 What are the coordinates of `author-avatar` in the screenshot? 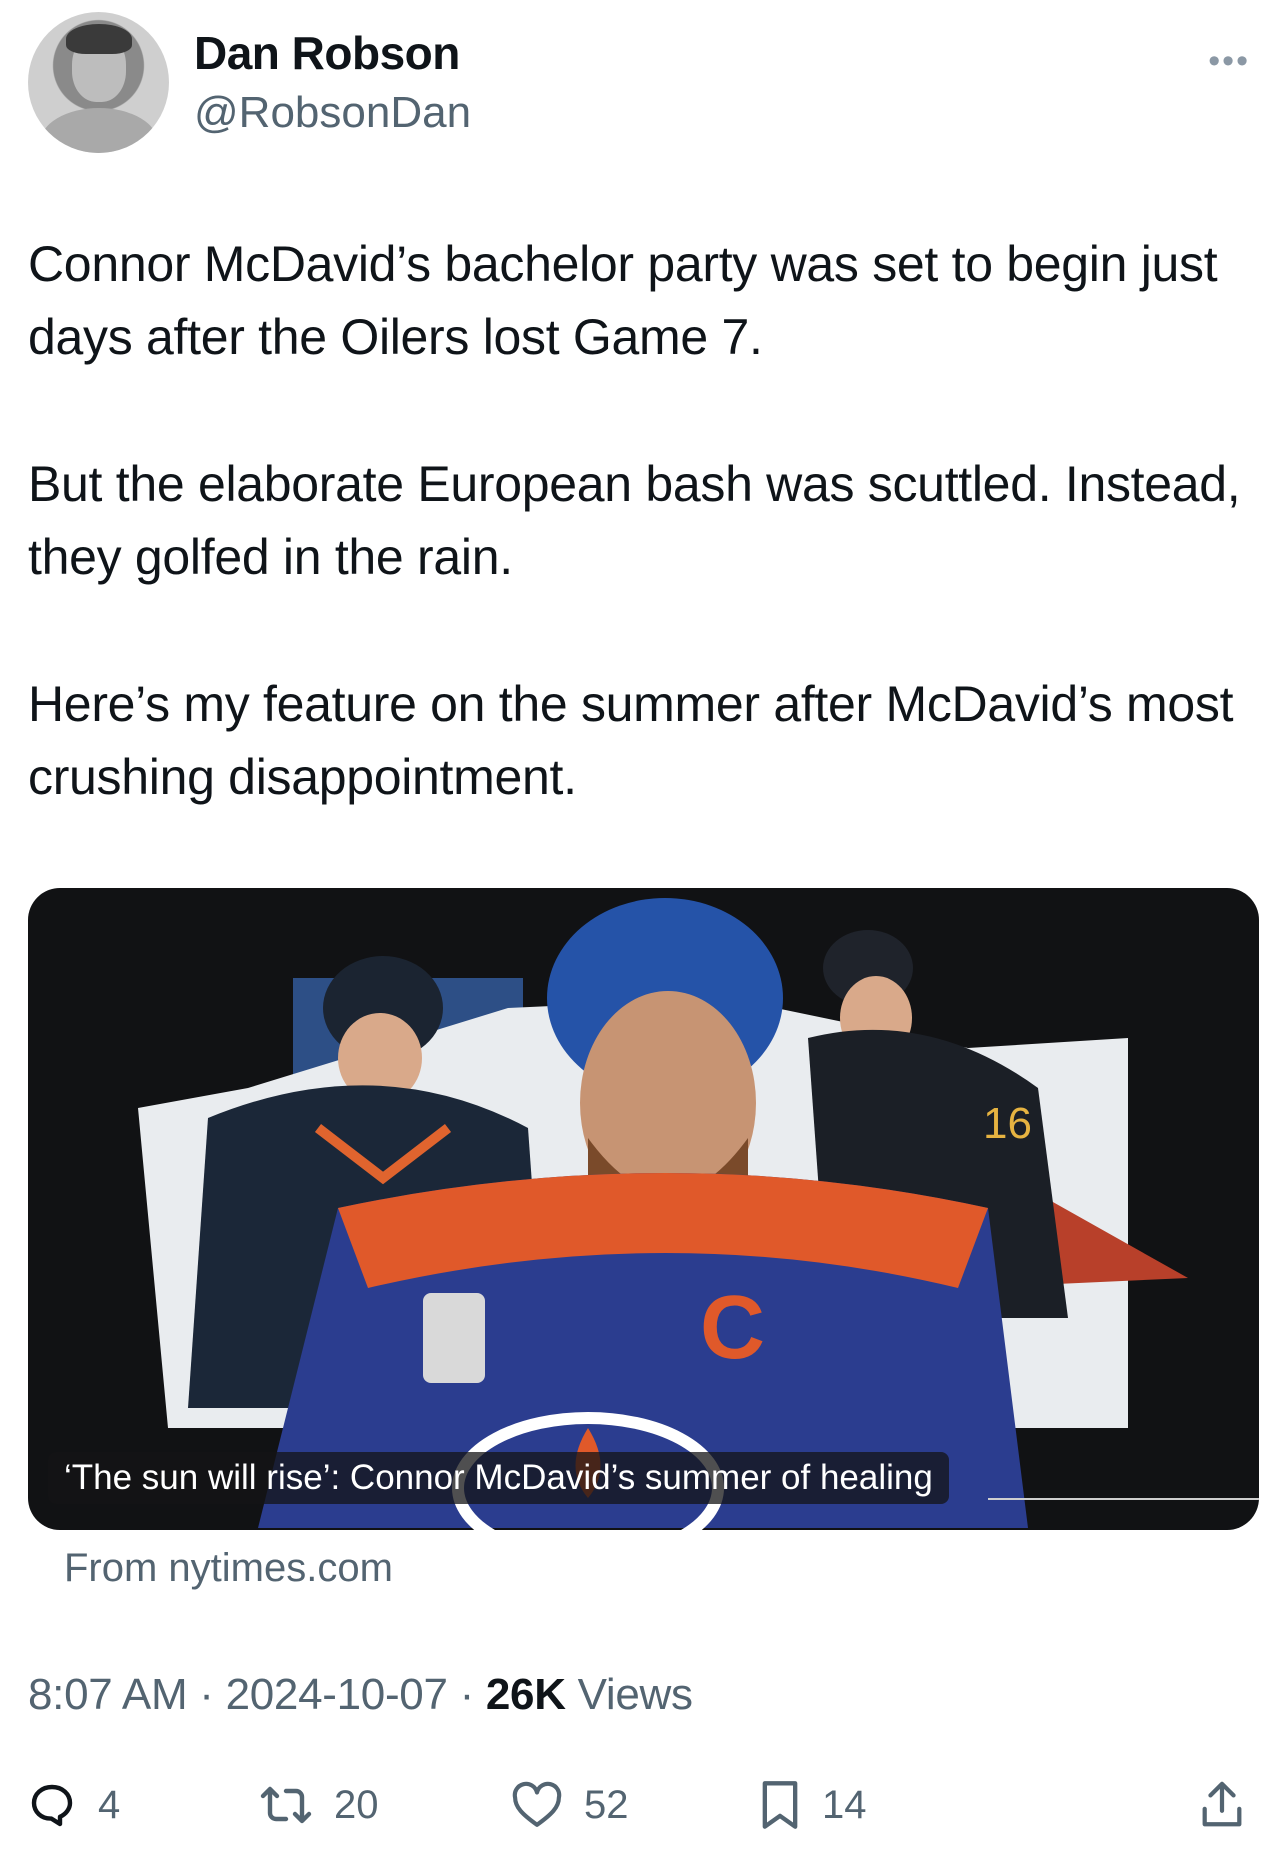 It's located at (98, 82).